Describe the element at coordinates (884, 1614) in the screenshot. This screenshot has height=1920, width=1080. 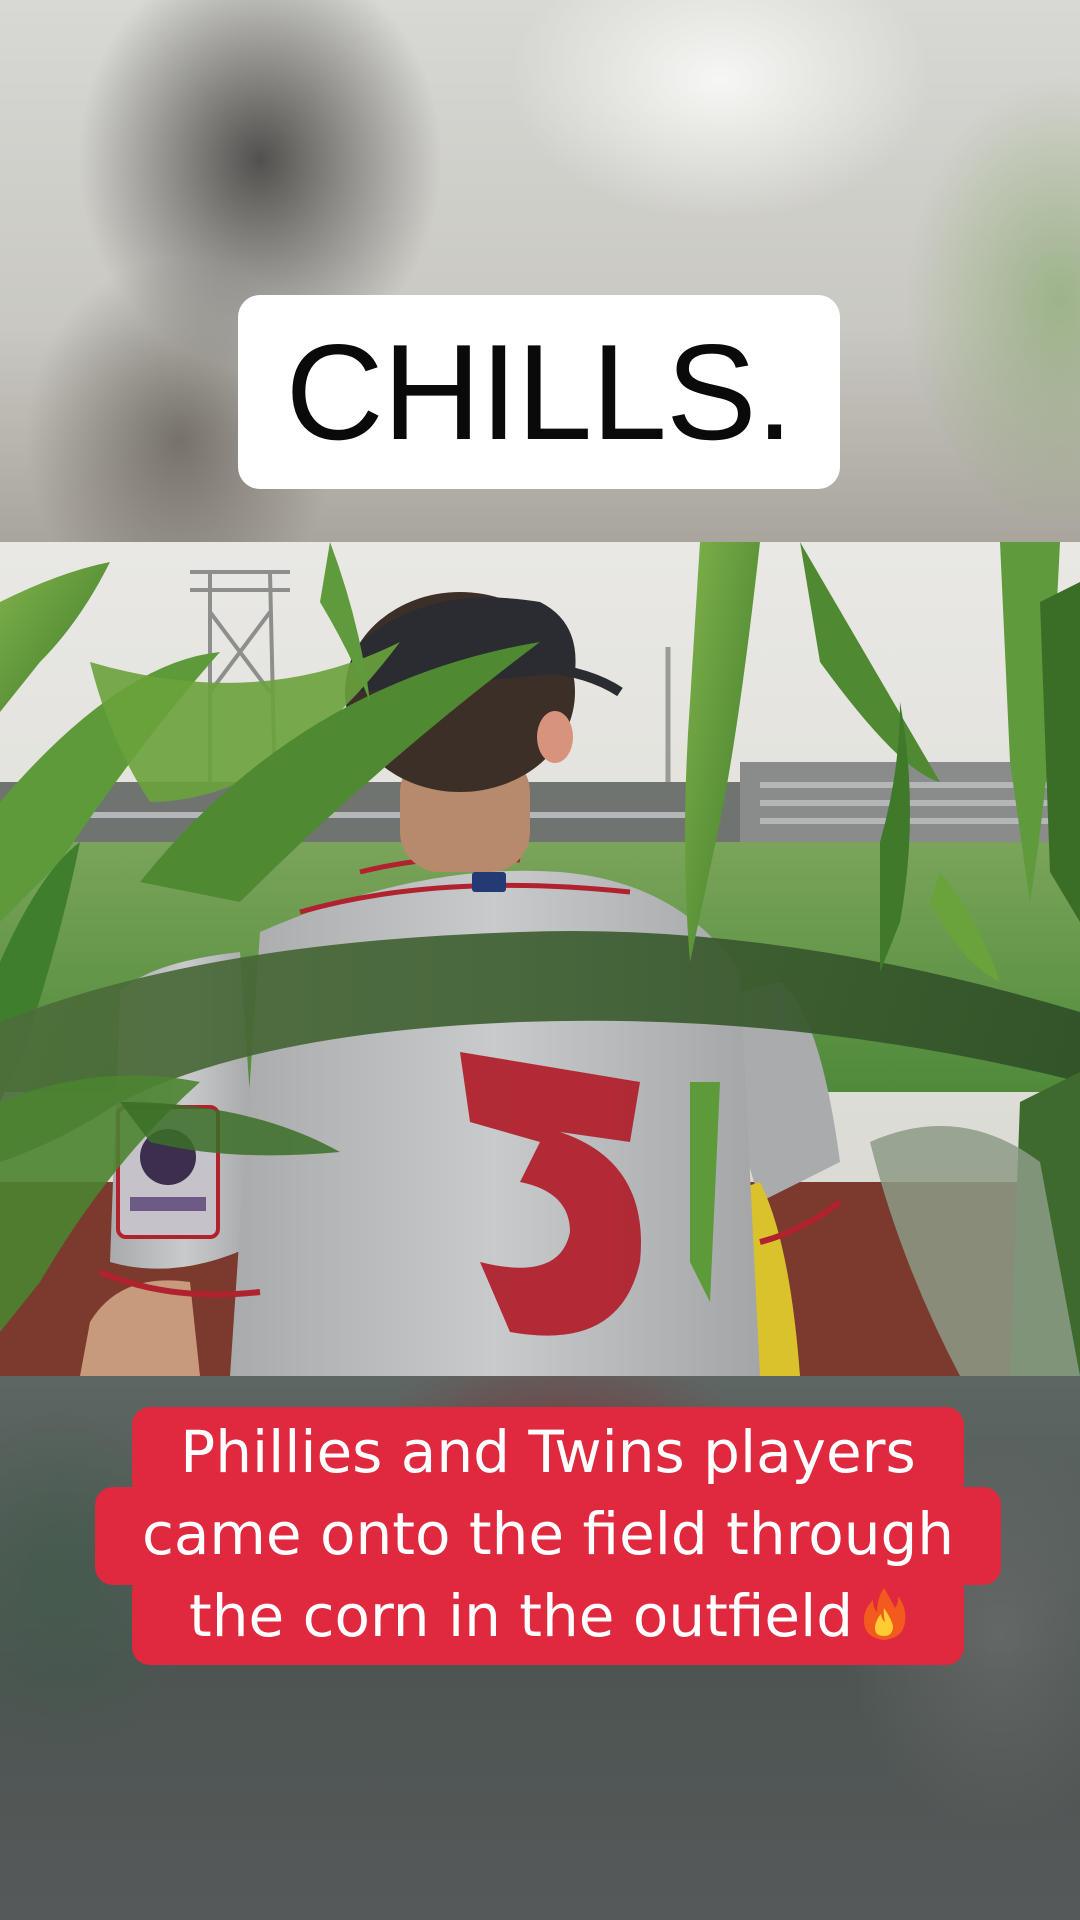
I see `fire-emoji-icon` at that location.